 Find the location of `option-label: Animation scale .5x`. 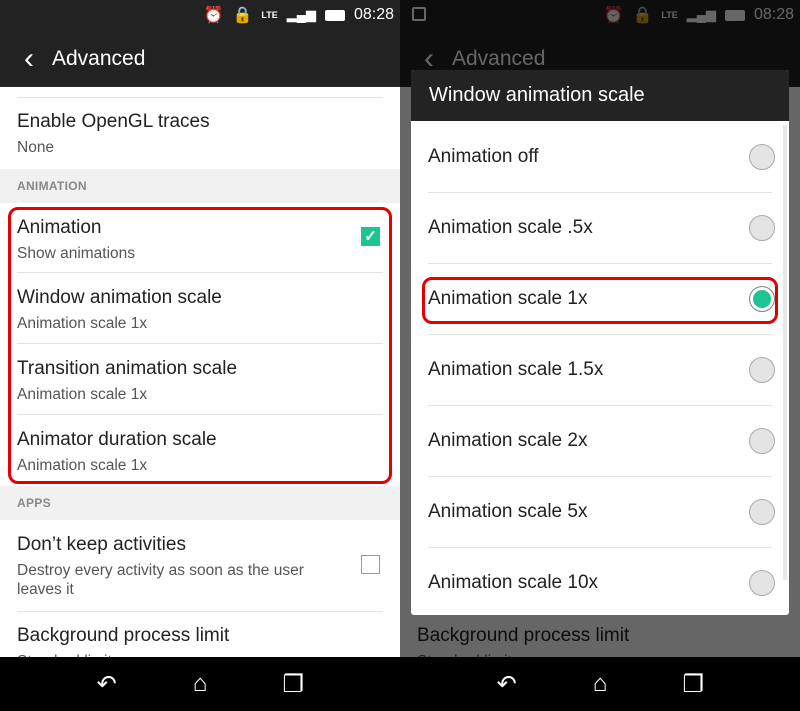

option-label: Animation scale .5x is located at coordinates (510, 227).